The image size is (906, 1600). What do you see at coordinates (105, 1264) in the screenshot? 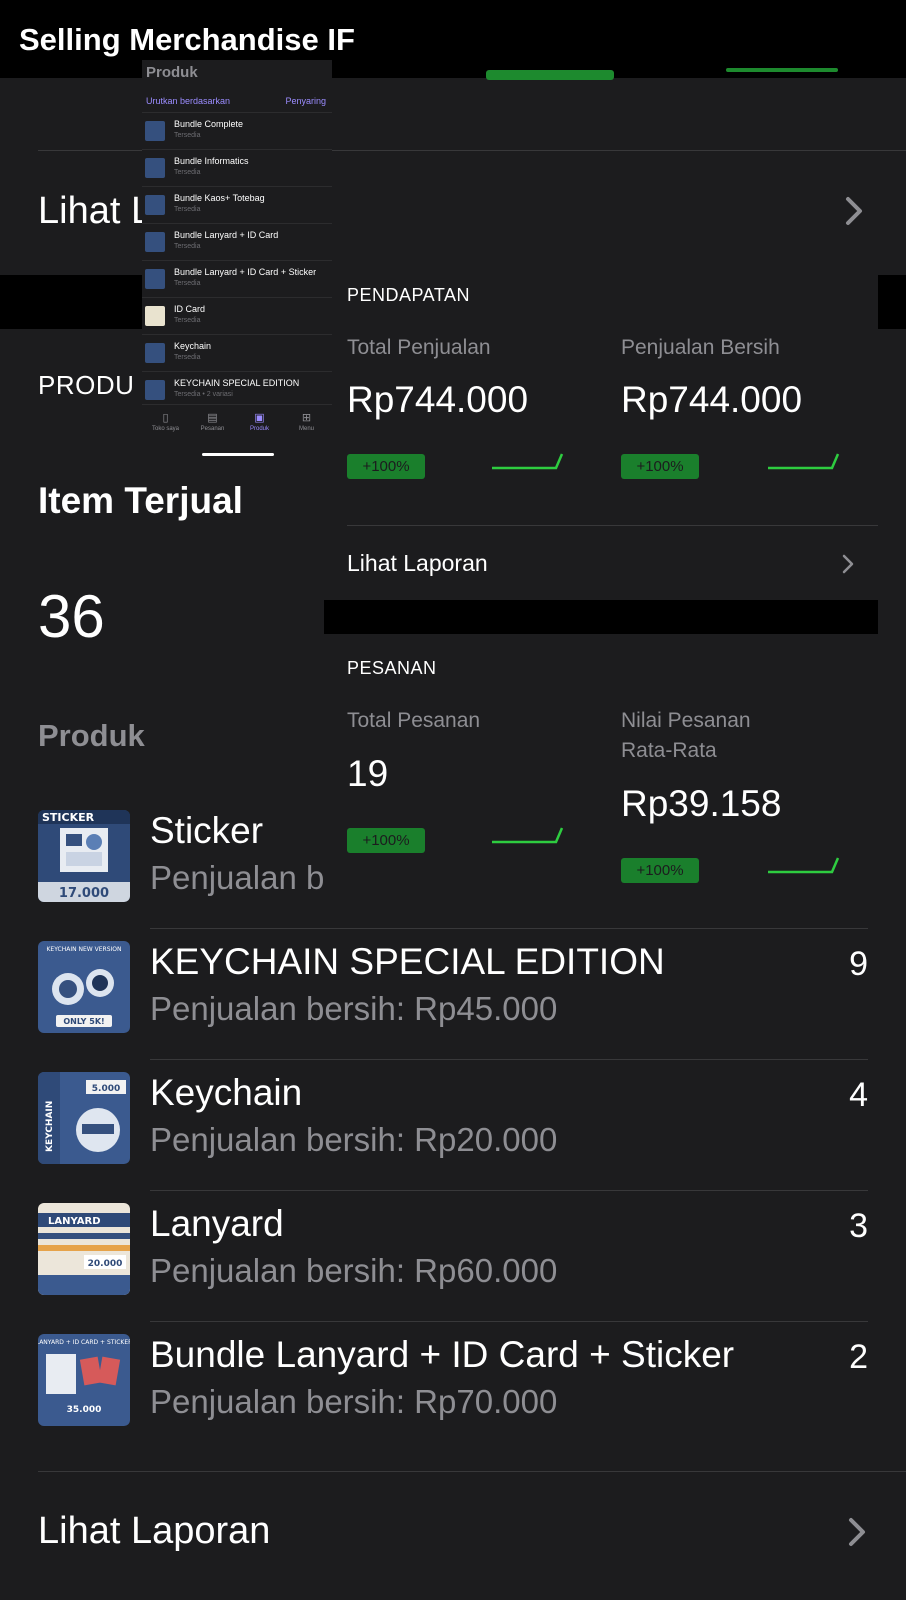
I see `svg-text: 20.000` at bounding box center [105, 1264].